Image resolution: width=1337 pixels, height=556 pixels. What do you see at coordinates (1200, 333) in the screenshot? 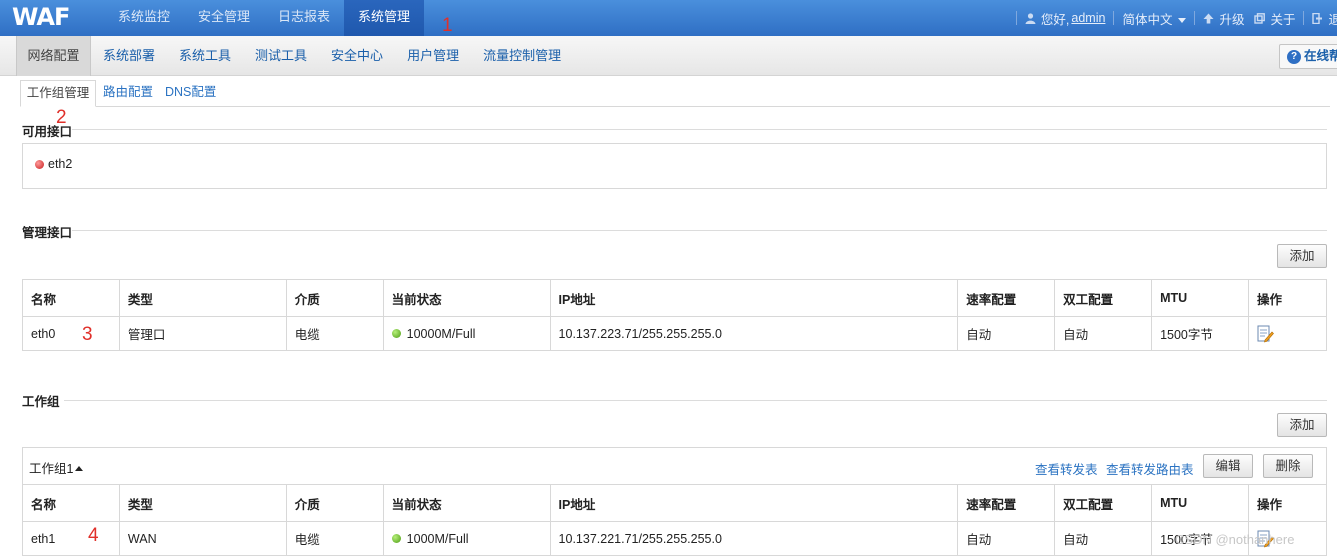
I see `cell-mtu: 1500字节` at bounding box center [1200, 333].